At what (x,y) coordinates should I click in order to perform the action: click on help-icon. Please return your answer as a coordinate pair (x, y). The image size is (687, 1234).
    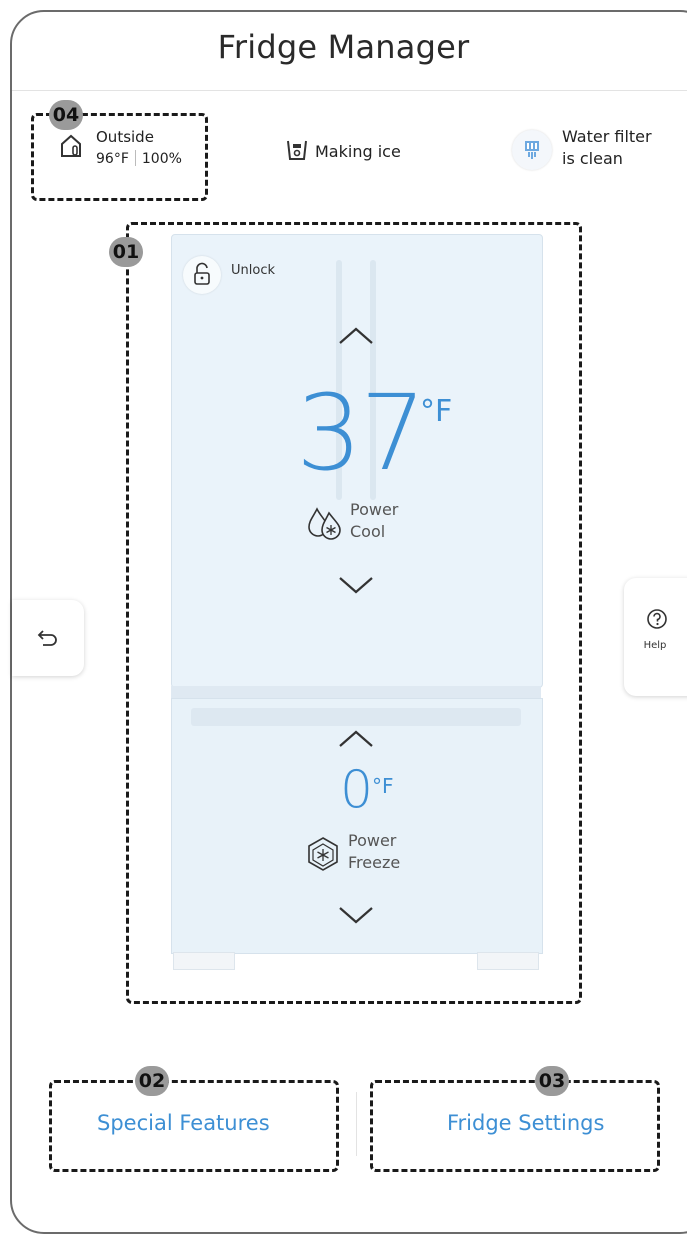
    Looking at the image, I should click on (657, 619).